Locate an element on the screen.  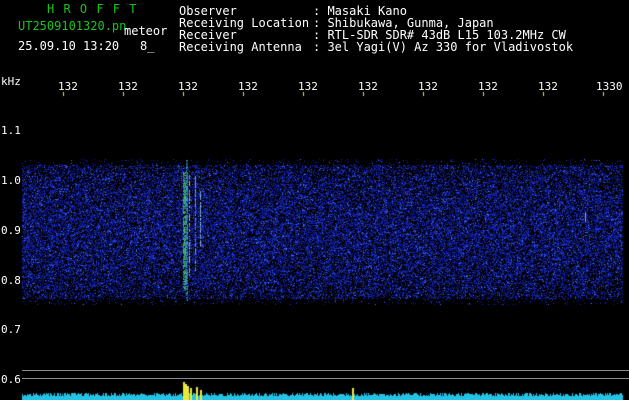
y-axis-unit: kHz is located at coordinates (11, 81).